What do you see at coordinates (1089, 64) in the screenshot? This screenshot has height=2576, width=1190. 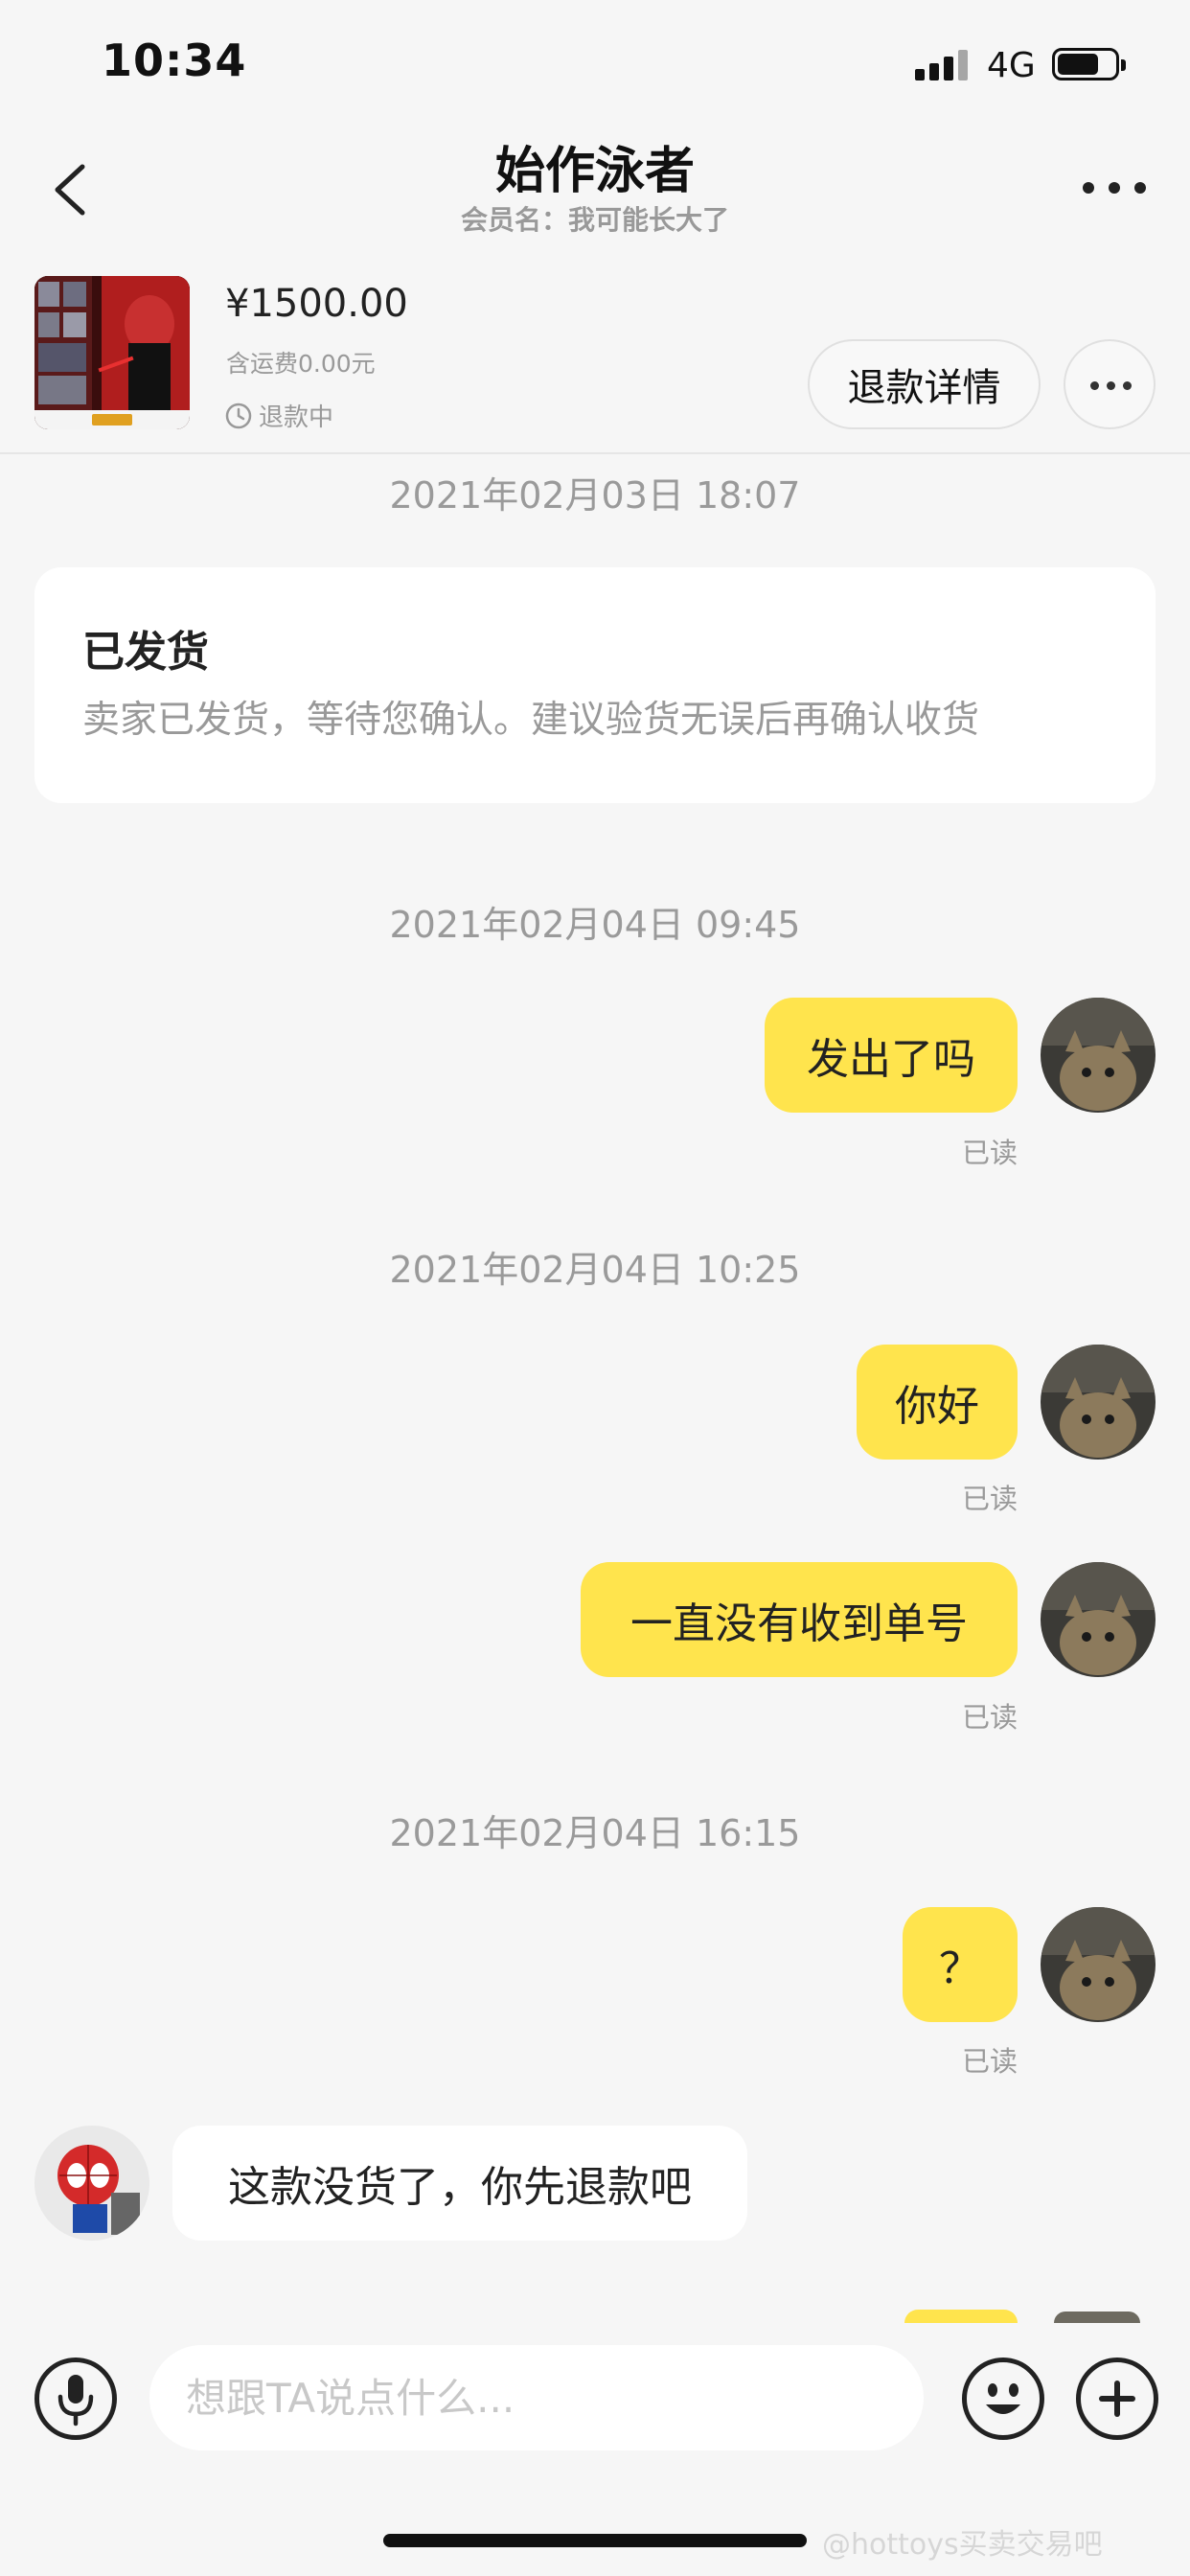 I see `battery-icon` at bounding box center [1089, 64].